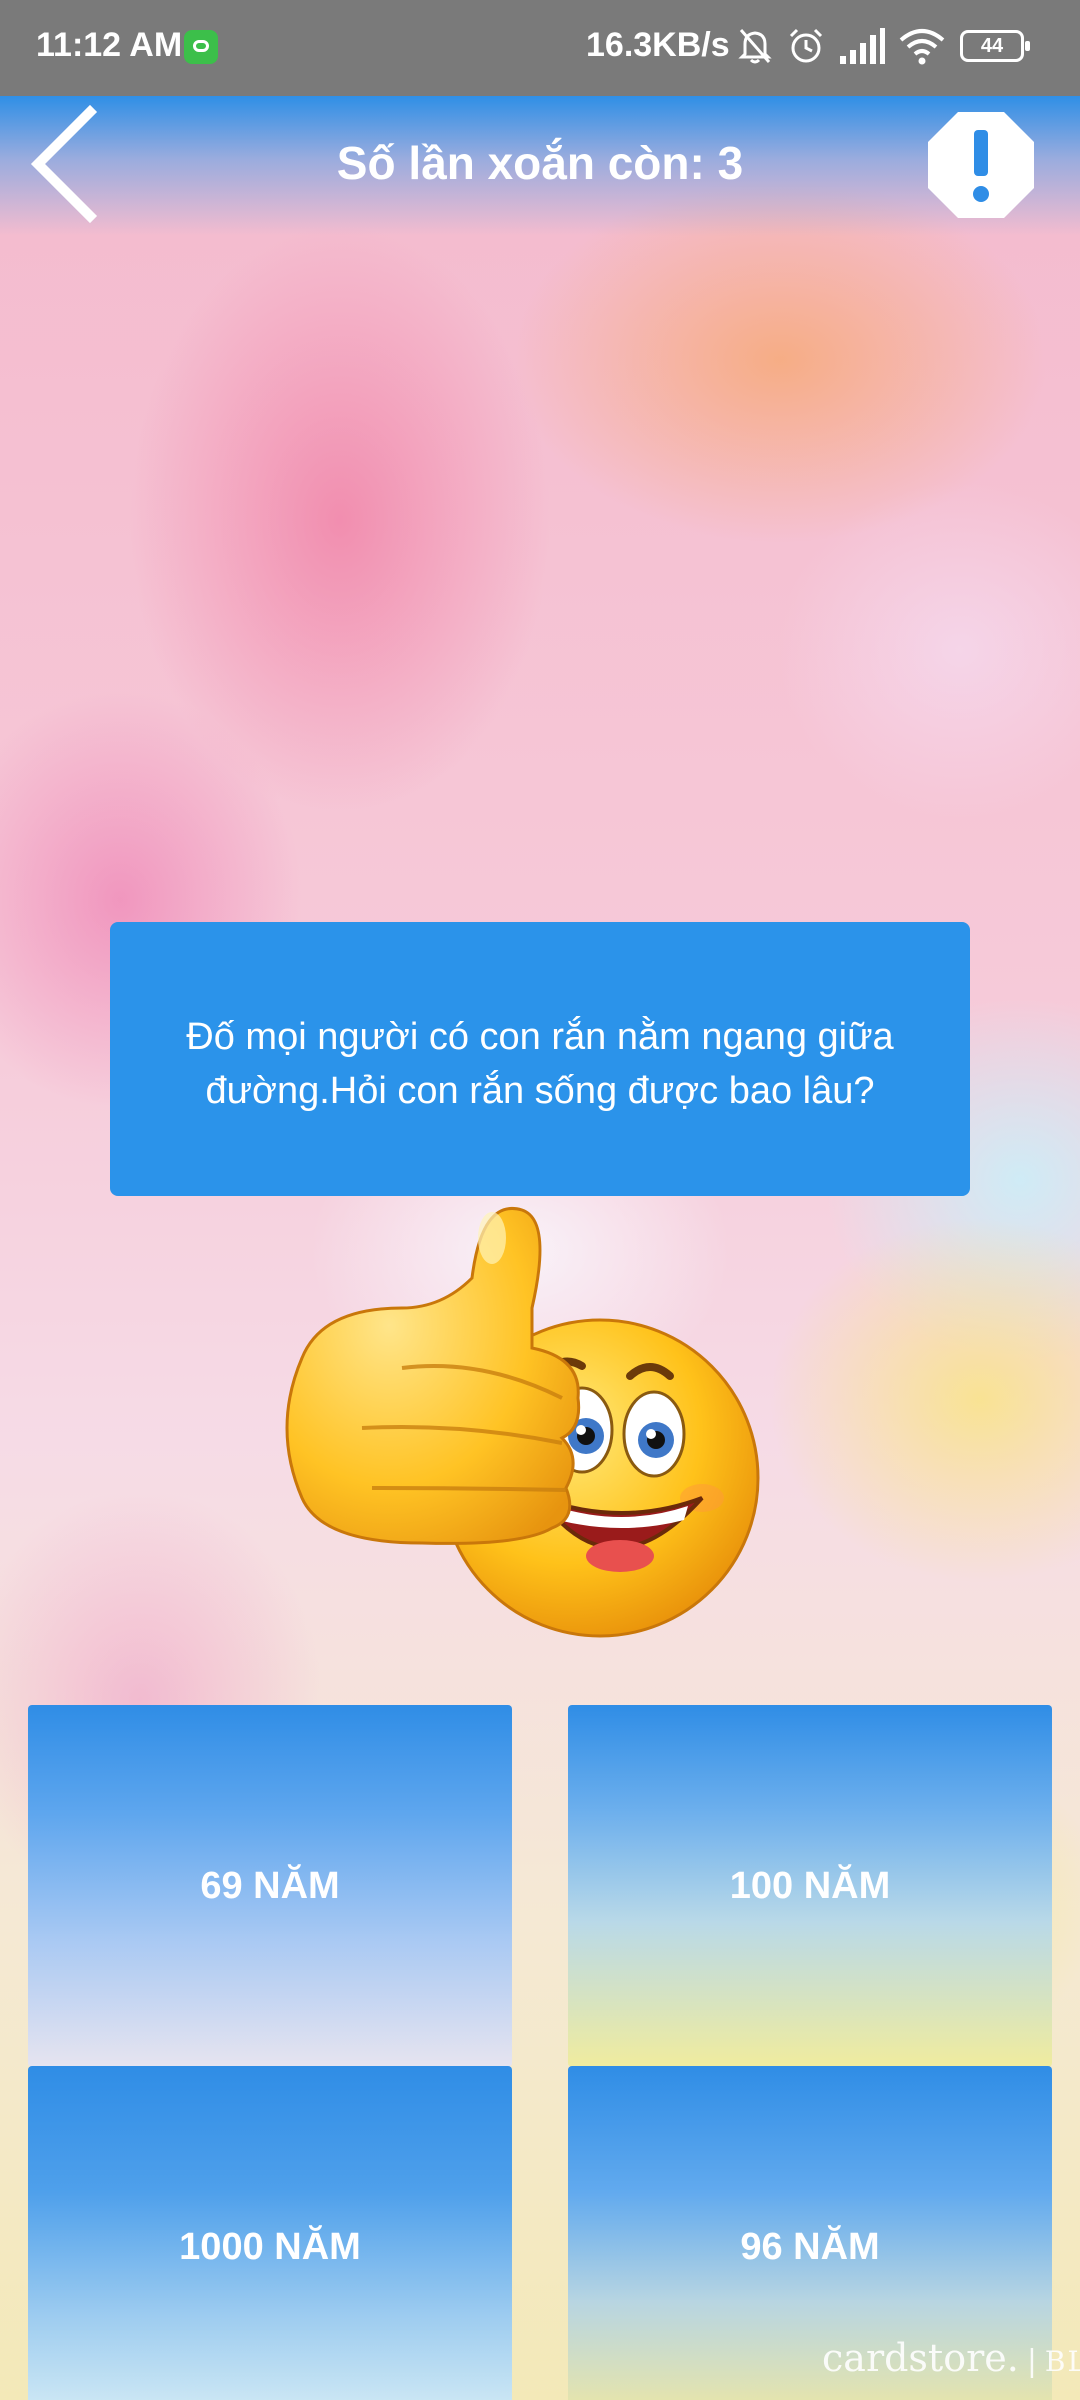  What do you see at coordinates (540, 48) in the screenshot?
I see `status-bar: 11:12 AM 16.3KB/s 44` at bounding box center [540, 48].